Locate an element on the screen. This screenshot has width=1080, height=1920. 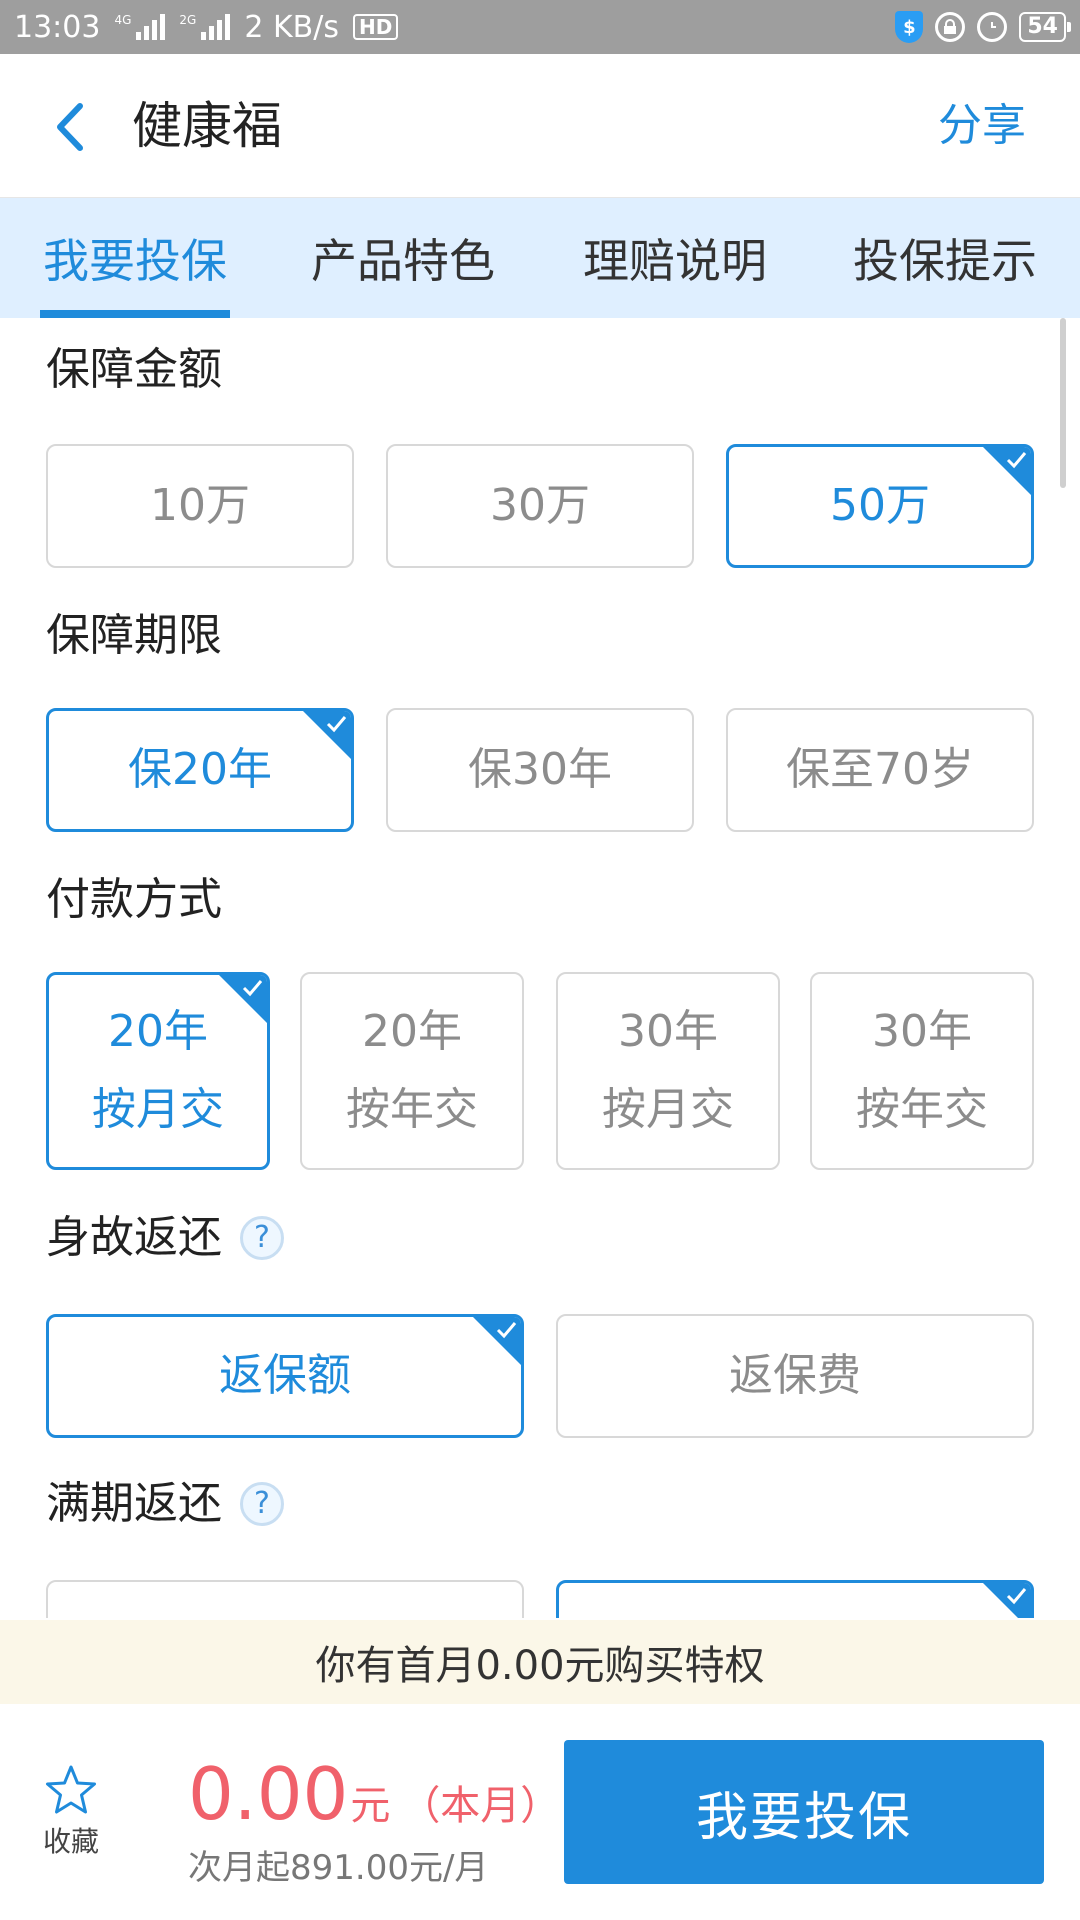
payment-title: 付款方式 is located at coordinates (136, 900).